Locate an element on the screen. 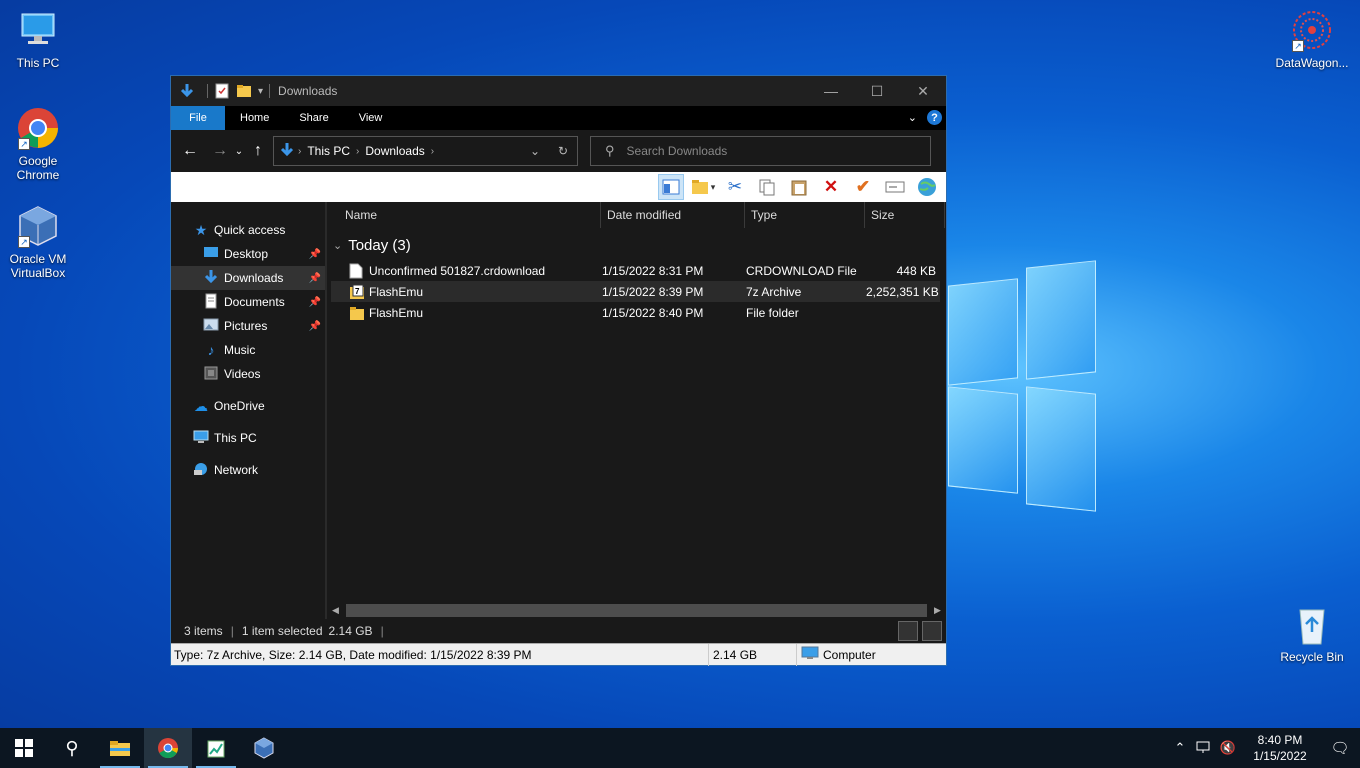 The image size is (1360, 768). volume-muted-icon: 🔇 is located at coordinates (1228, 748).